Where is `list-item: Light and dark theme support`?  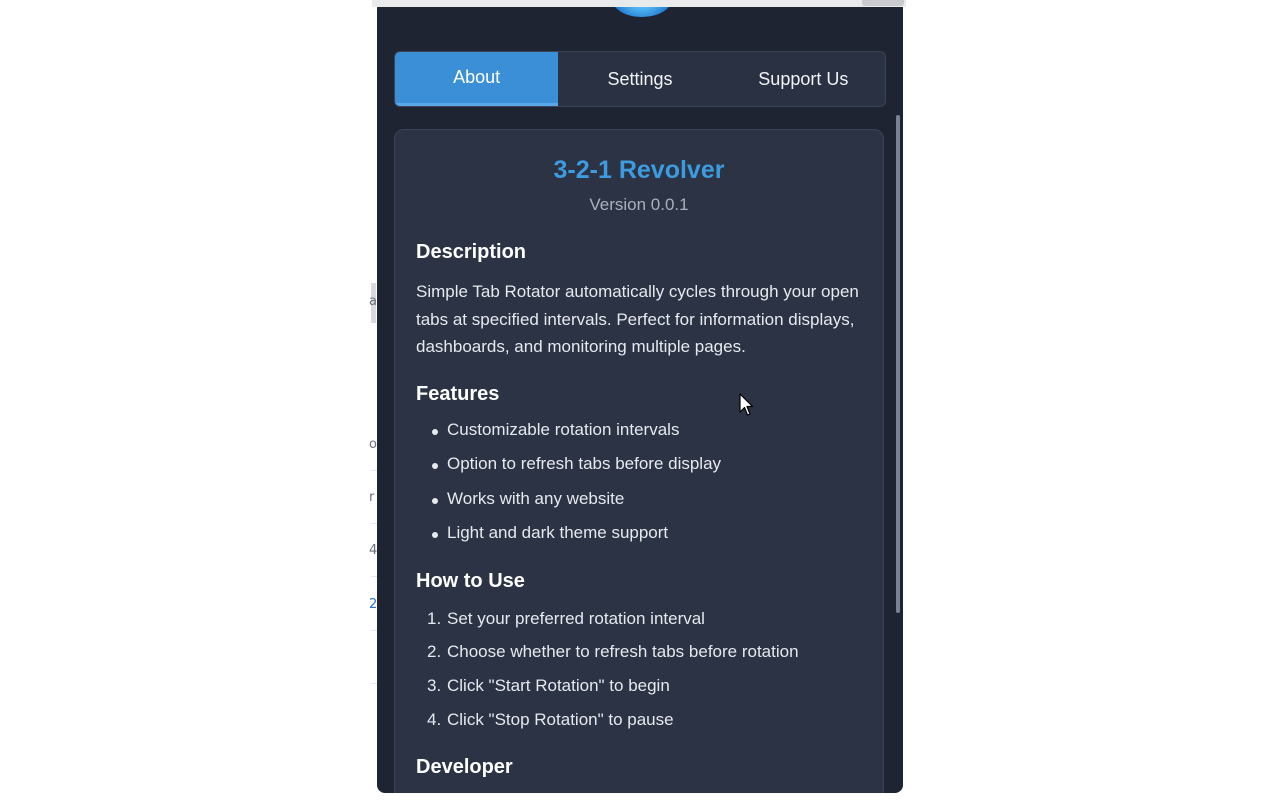 list-item: Light and dark theme support is located at coordinates (558, 532).